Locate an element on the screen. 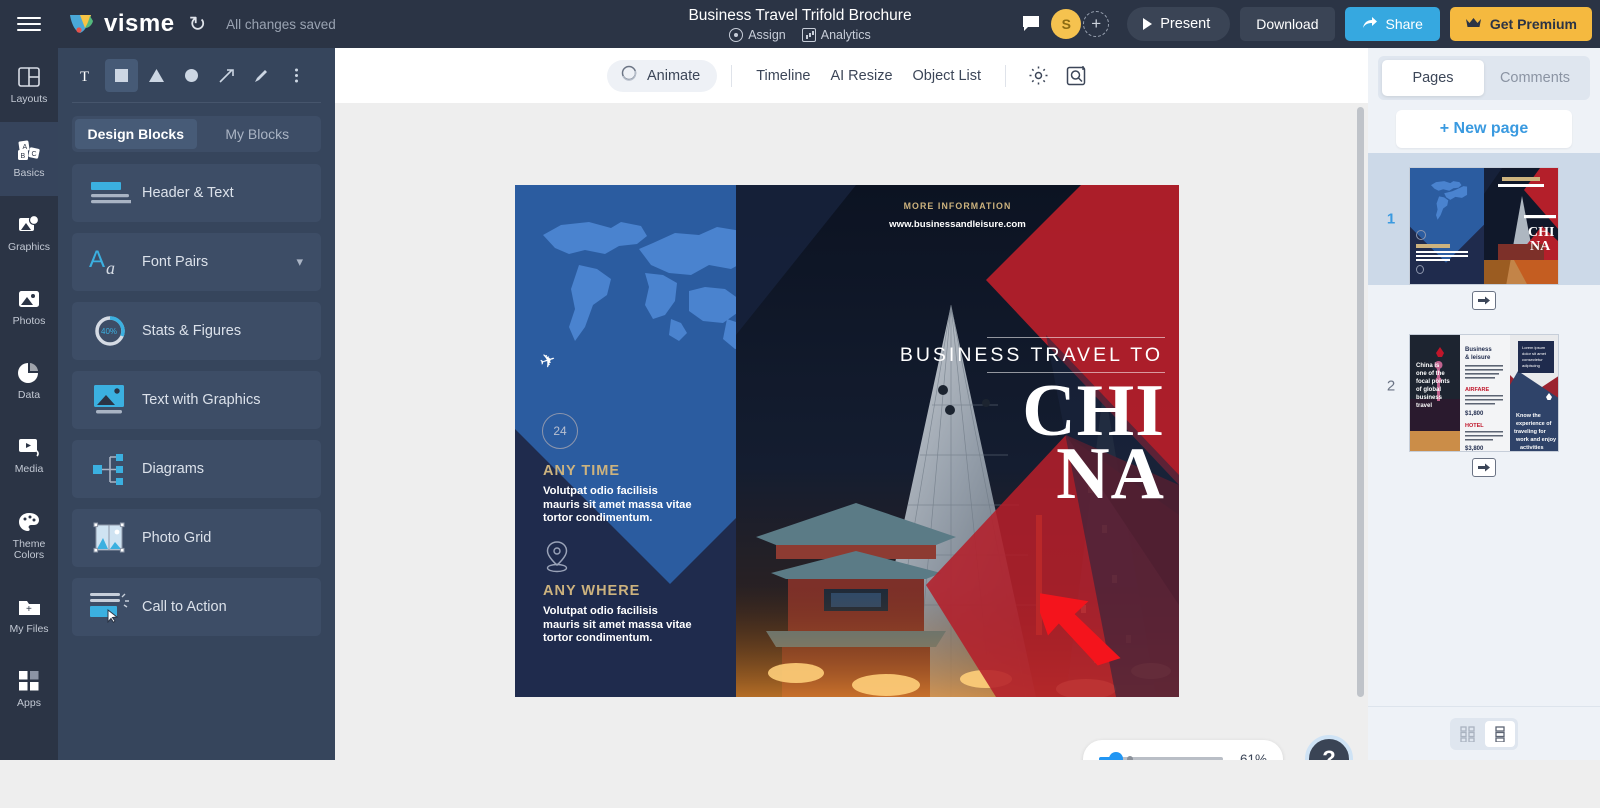 Image resolution: width=1600 pixels, height=808 pixels. block-label: Diagrams is located at coordinates (173, 469).